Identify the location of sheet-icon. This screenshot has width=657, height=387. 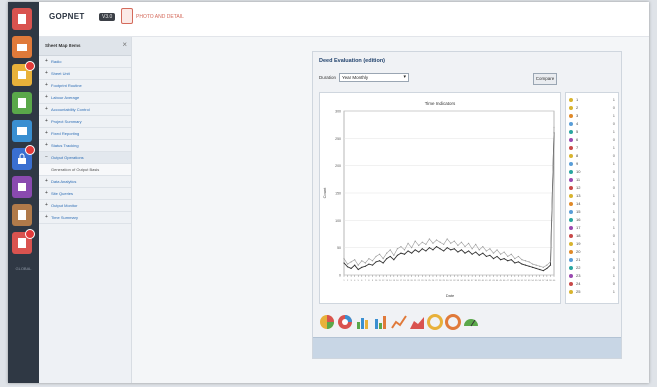
(22, 103).